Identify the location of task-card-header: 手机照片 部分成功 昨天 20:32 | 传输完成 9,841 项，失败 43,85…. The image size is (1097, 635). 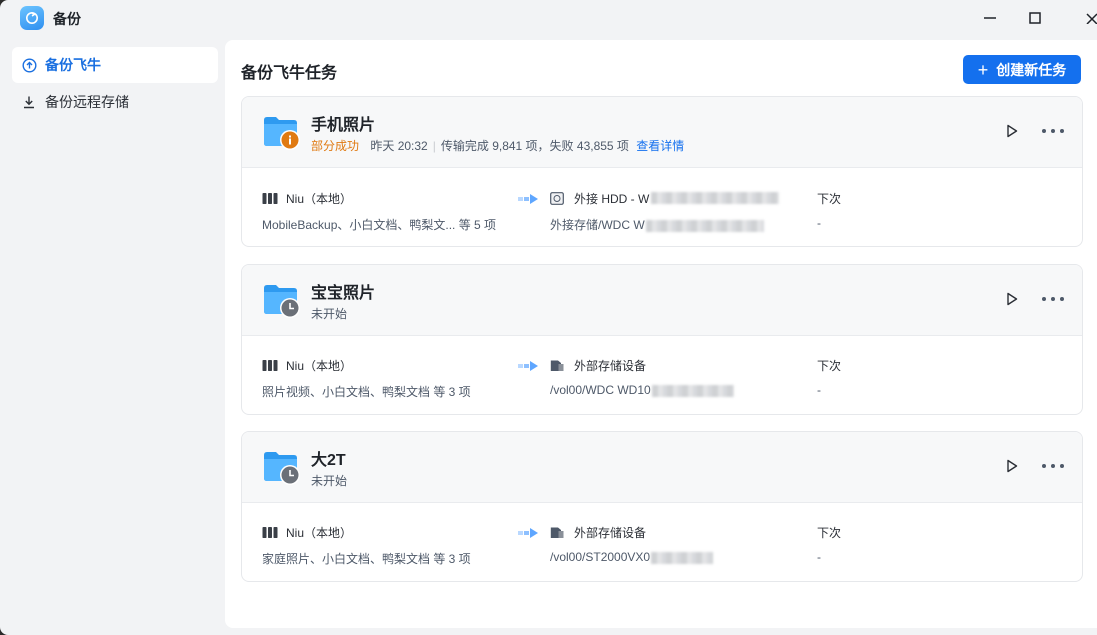
(662, 132).